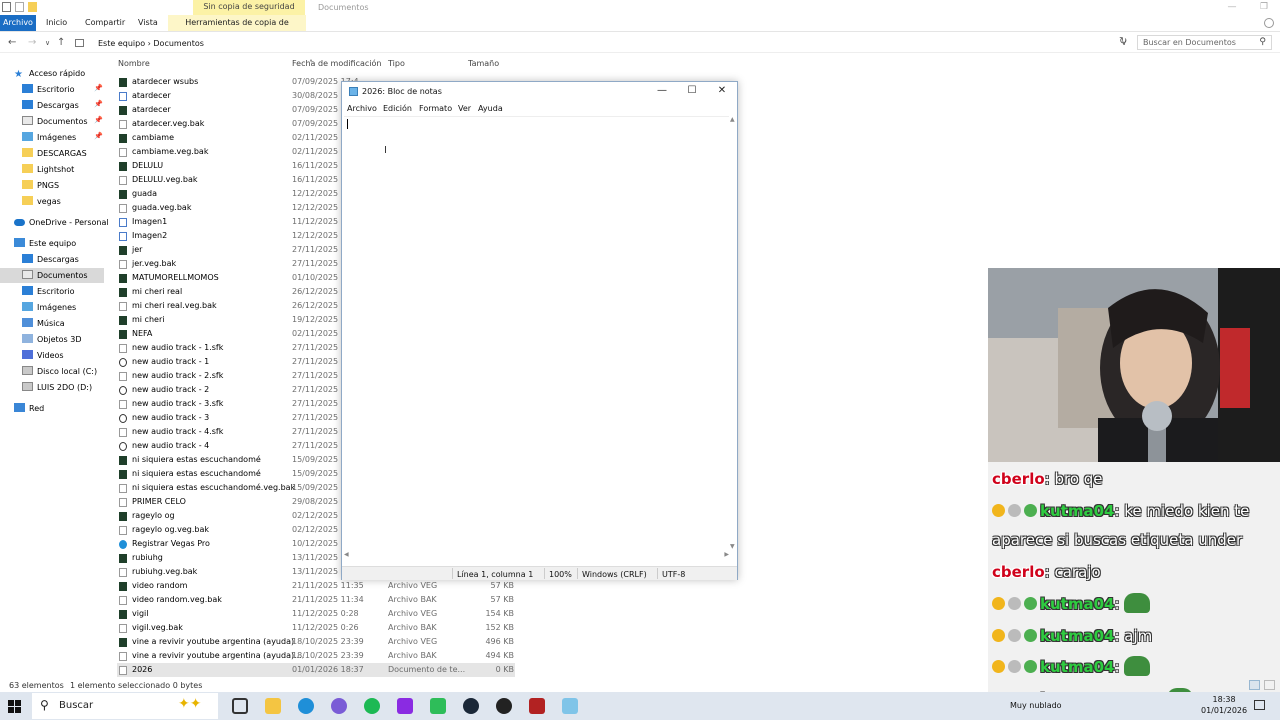 This screenshot has height=720, width=1280. What do you see at coordinates (316, 614) in the screenshot?
I see `file-row: vigil 11/12/2025 0:28 Archivo VEG 154 KB` at bounding box center [316, 614].